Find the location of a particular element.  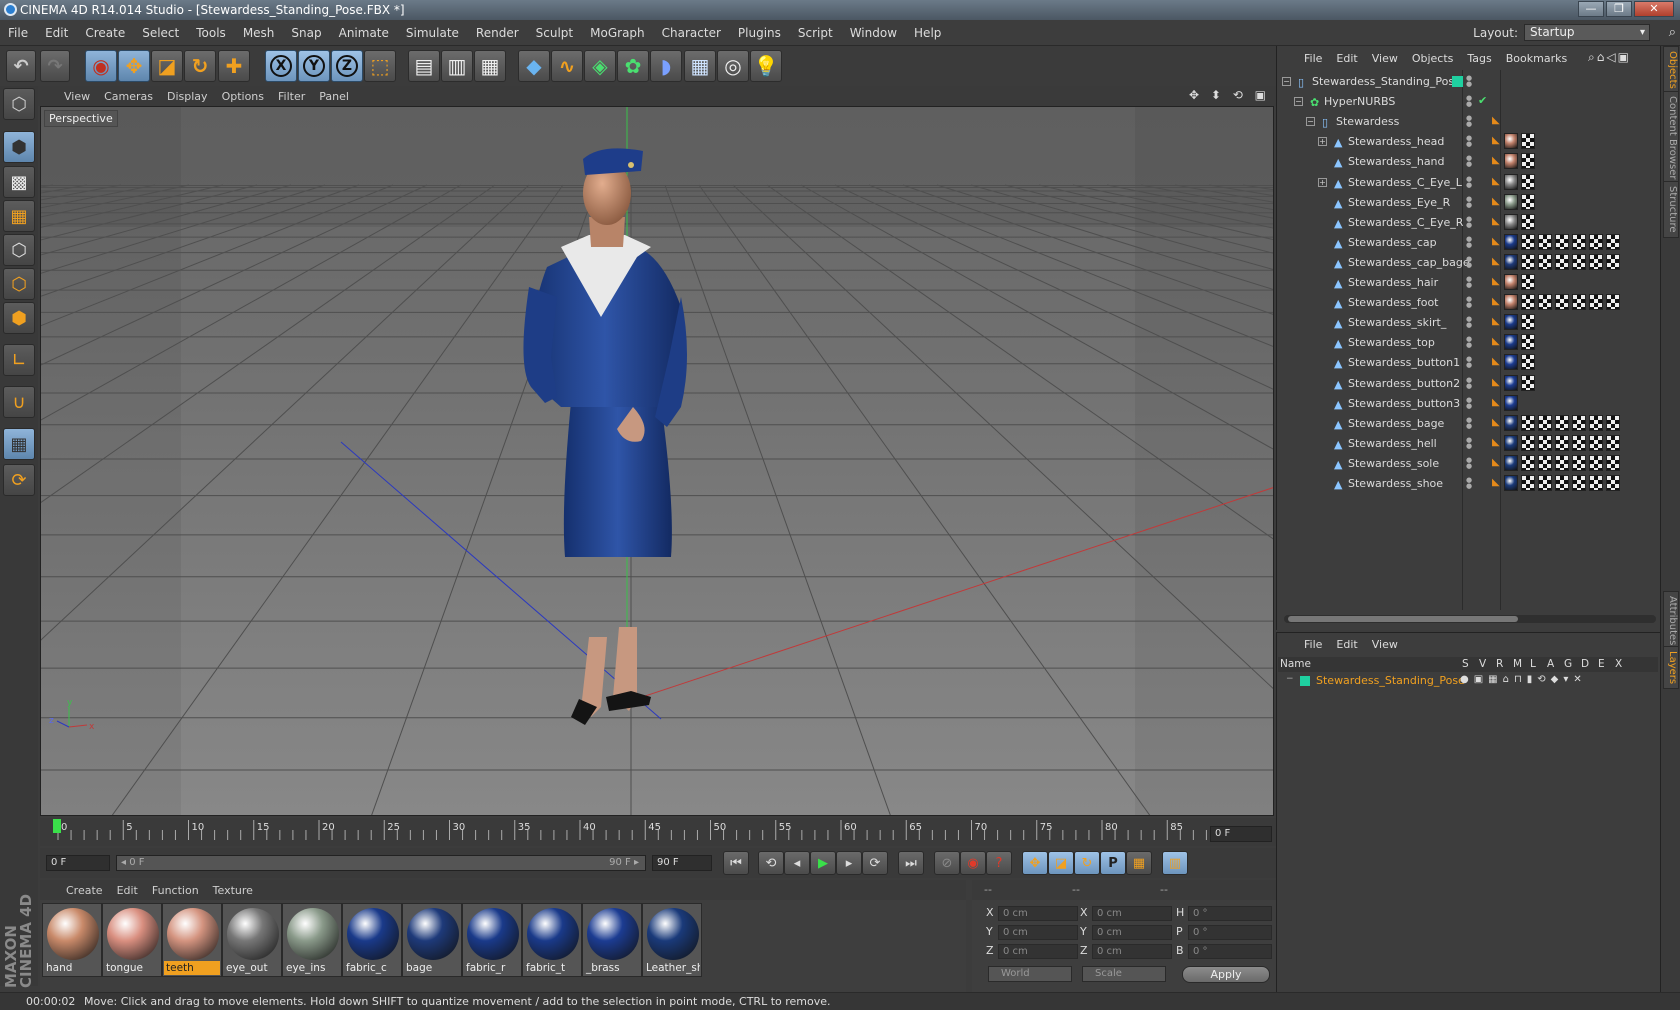

object-row: ▲ Stewardess_hell ● ● ◣ is located at coordinates (1468, 444).